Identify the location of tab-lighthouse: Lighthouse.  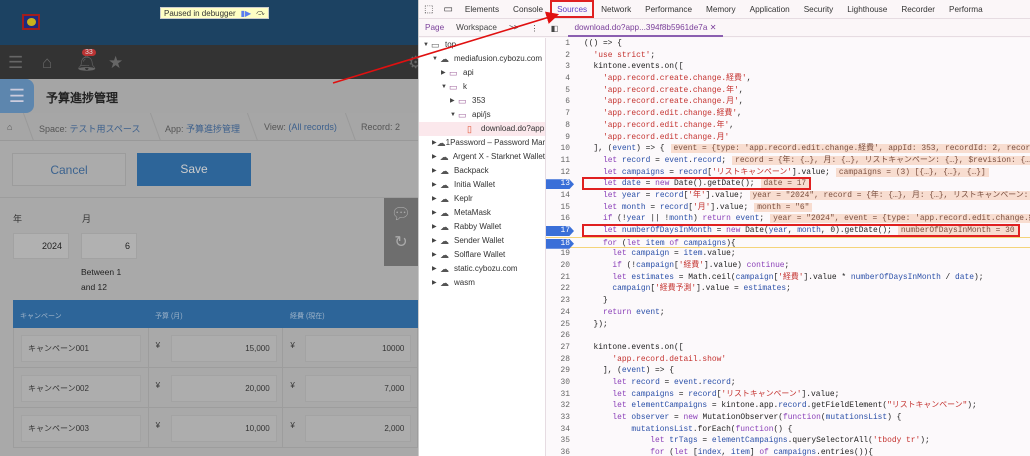
(867, 9).